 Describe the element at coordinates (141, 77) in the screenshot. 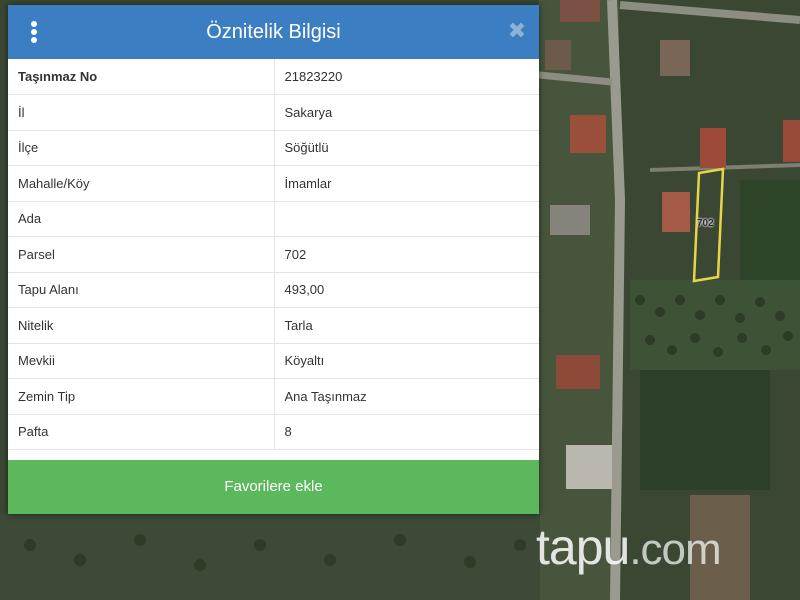

I see `attribute-key: Taşınmaz No` at that location.